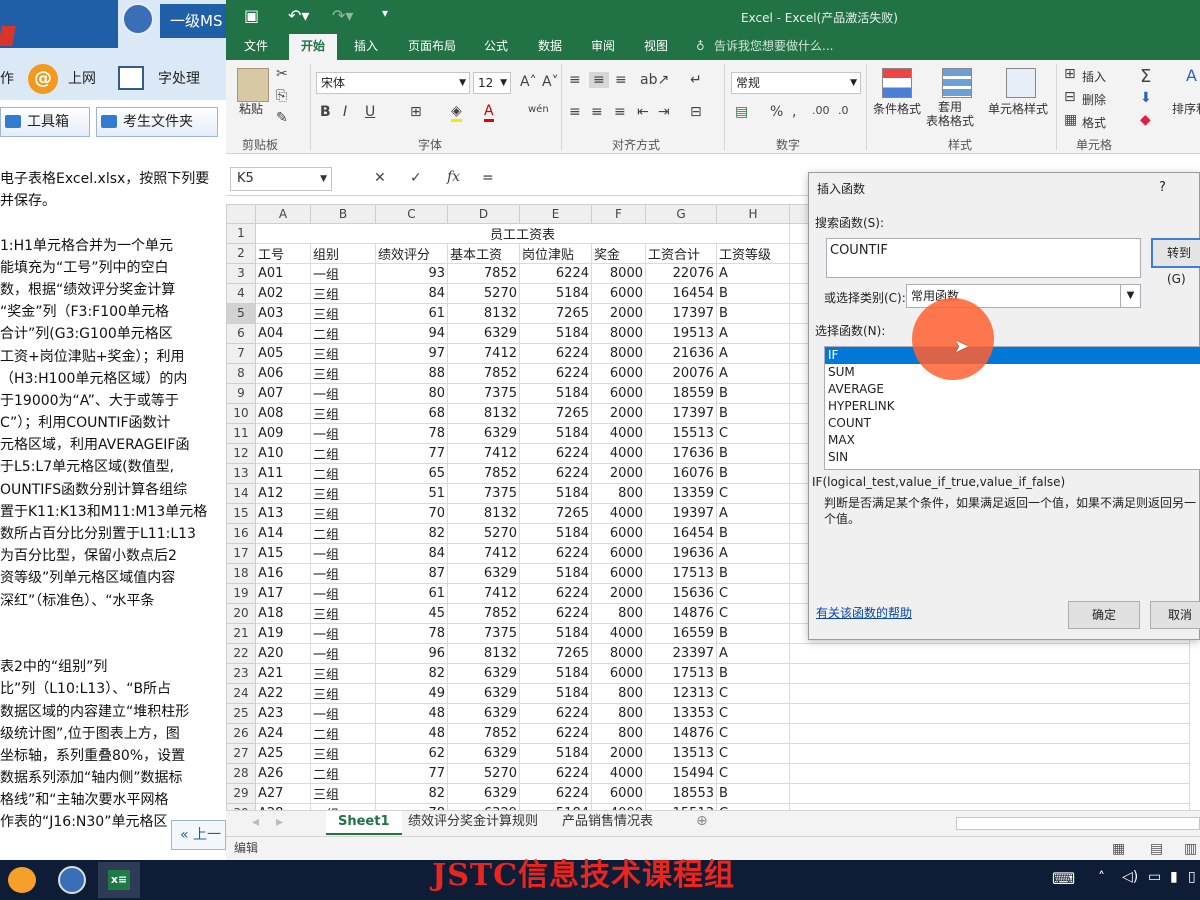 This screenshot has width=1200, height=900. What do you see at coordinates (411, 214) in the screenshot?
I see `column-header: C` at bounding box center [411, 214].